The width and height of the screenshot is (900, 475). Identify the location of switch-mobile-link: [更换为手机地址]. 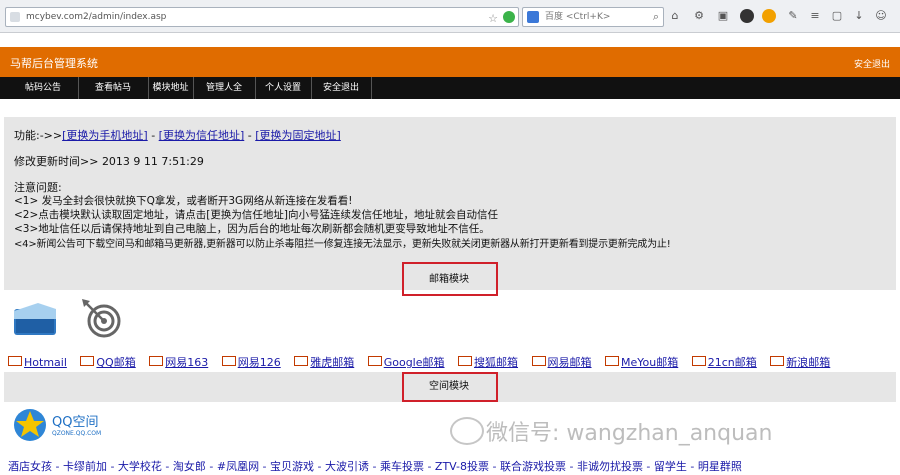
(105, 135).